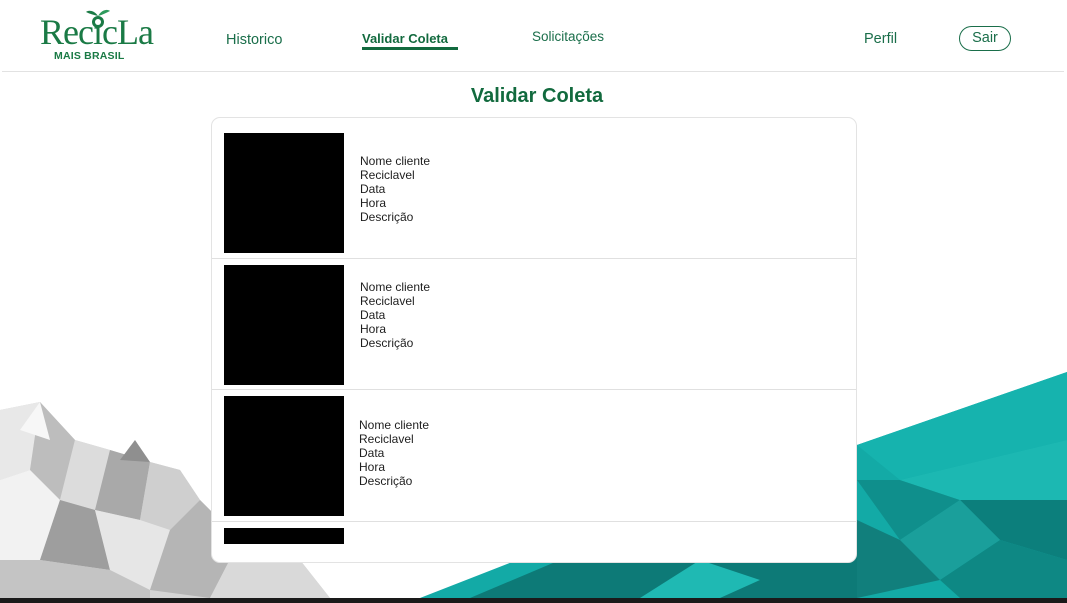 This screenshot has height=603, width=1067. I want to click on collection-list-item-partial, so click(534, 542).